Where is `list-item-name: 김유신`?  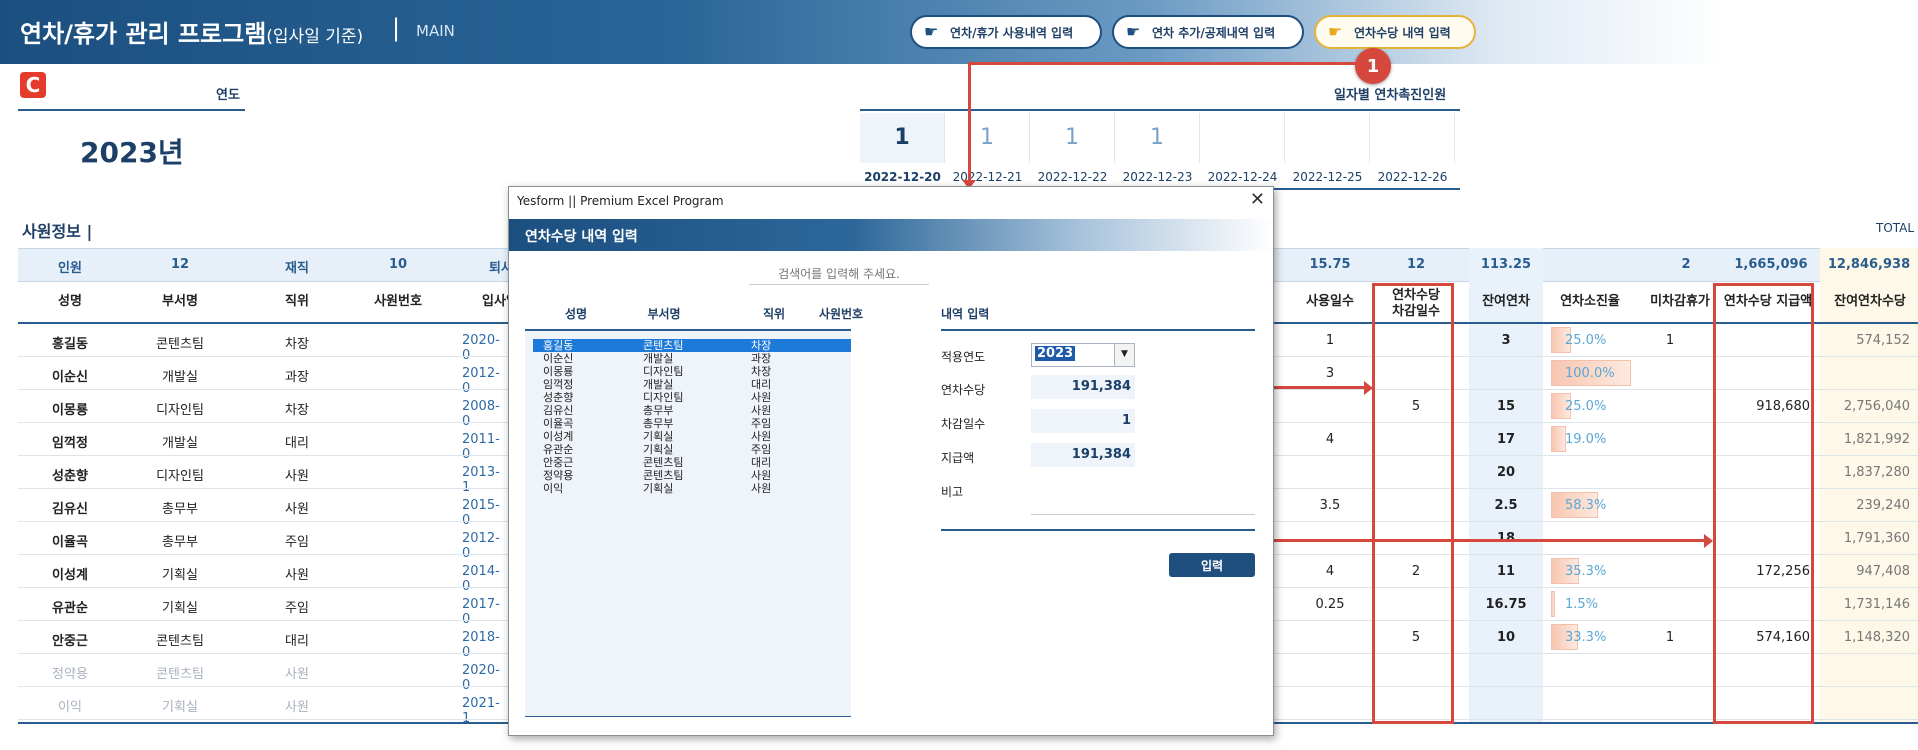 list-item-name: 김유신 is located at coordinates (558, 410).